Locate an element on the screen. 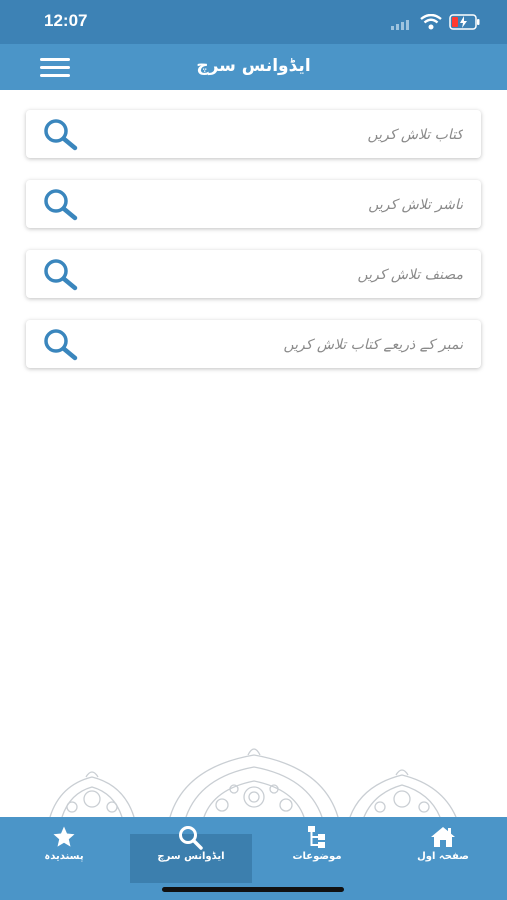 The image size is (507, 900). battery-charging-icon is located at coordinates (464, 22).